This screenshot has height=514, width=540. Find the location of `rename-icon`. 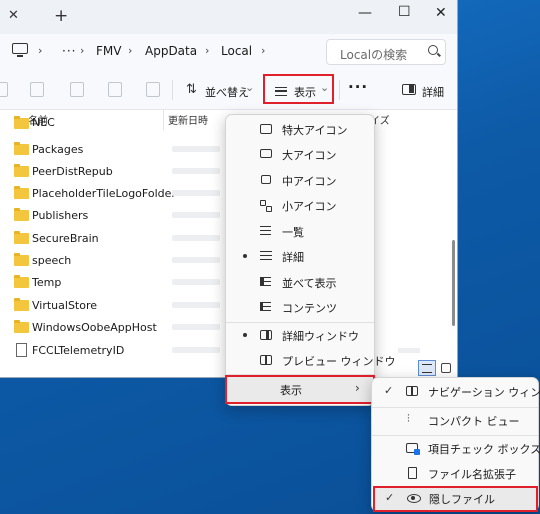

rename-icon is located at coordinates (77, 89).